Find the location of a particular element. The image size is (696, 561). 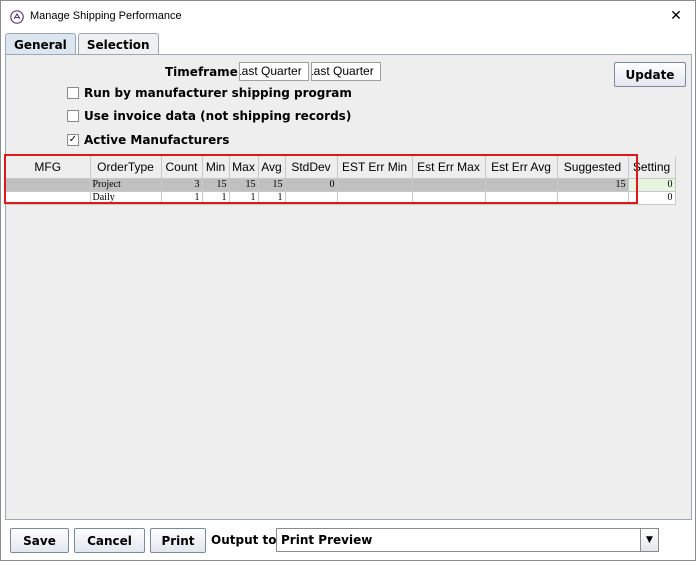

tab-bar: General Selection is located at coordinates (83, 44).